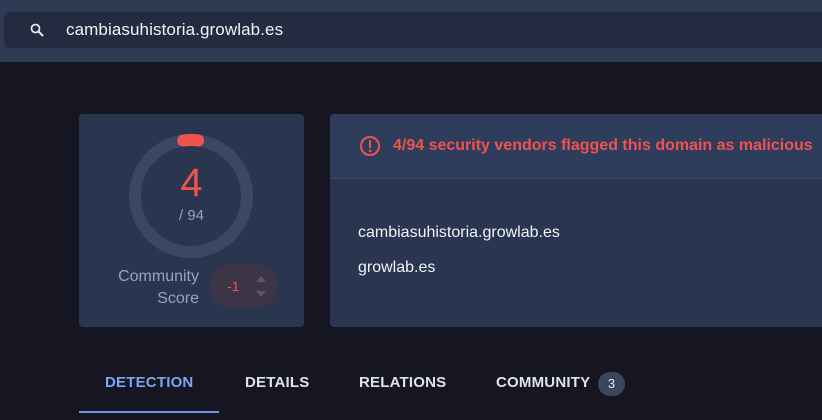 This screenshot has height=420, width=822. Describe the element at coordinates (543, 382) in the screenshot. I see `tab-community: COMMUNITY` at that location.